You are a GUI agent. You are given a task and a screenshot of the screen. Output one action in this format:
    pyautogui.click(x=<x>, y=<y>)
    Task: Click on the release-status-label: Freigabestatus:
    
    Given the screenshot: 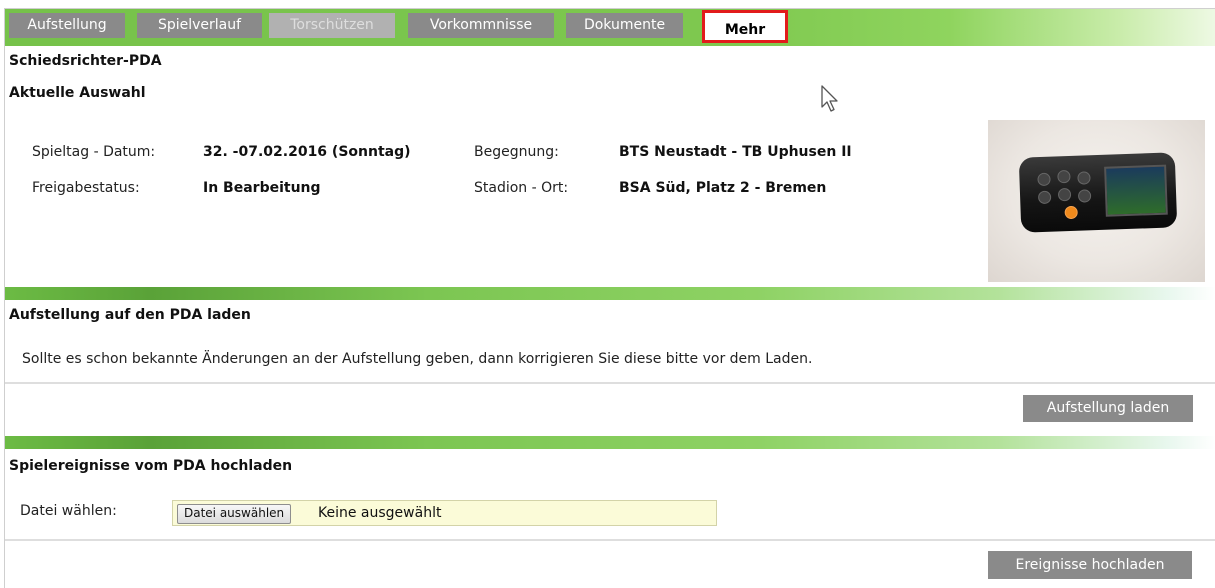 What is the action you would take?
    pyautogui.click(x=86, y=188)
    